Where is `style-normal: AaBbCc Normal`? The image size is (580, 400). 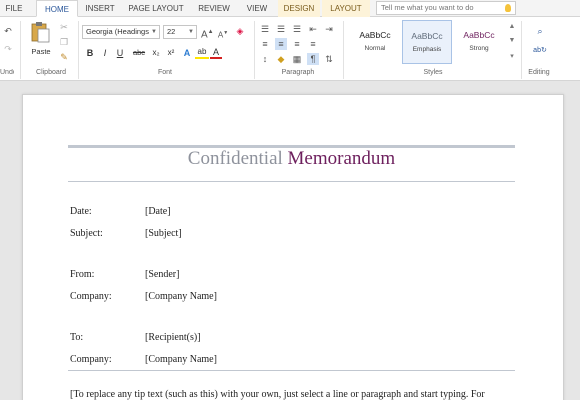
style-normal: AaBbCc Normal is located at coordinates (375, 42).